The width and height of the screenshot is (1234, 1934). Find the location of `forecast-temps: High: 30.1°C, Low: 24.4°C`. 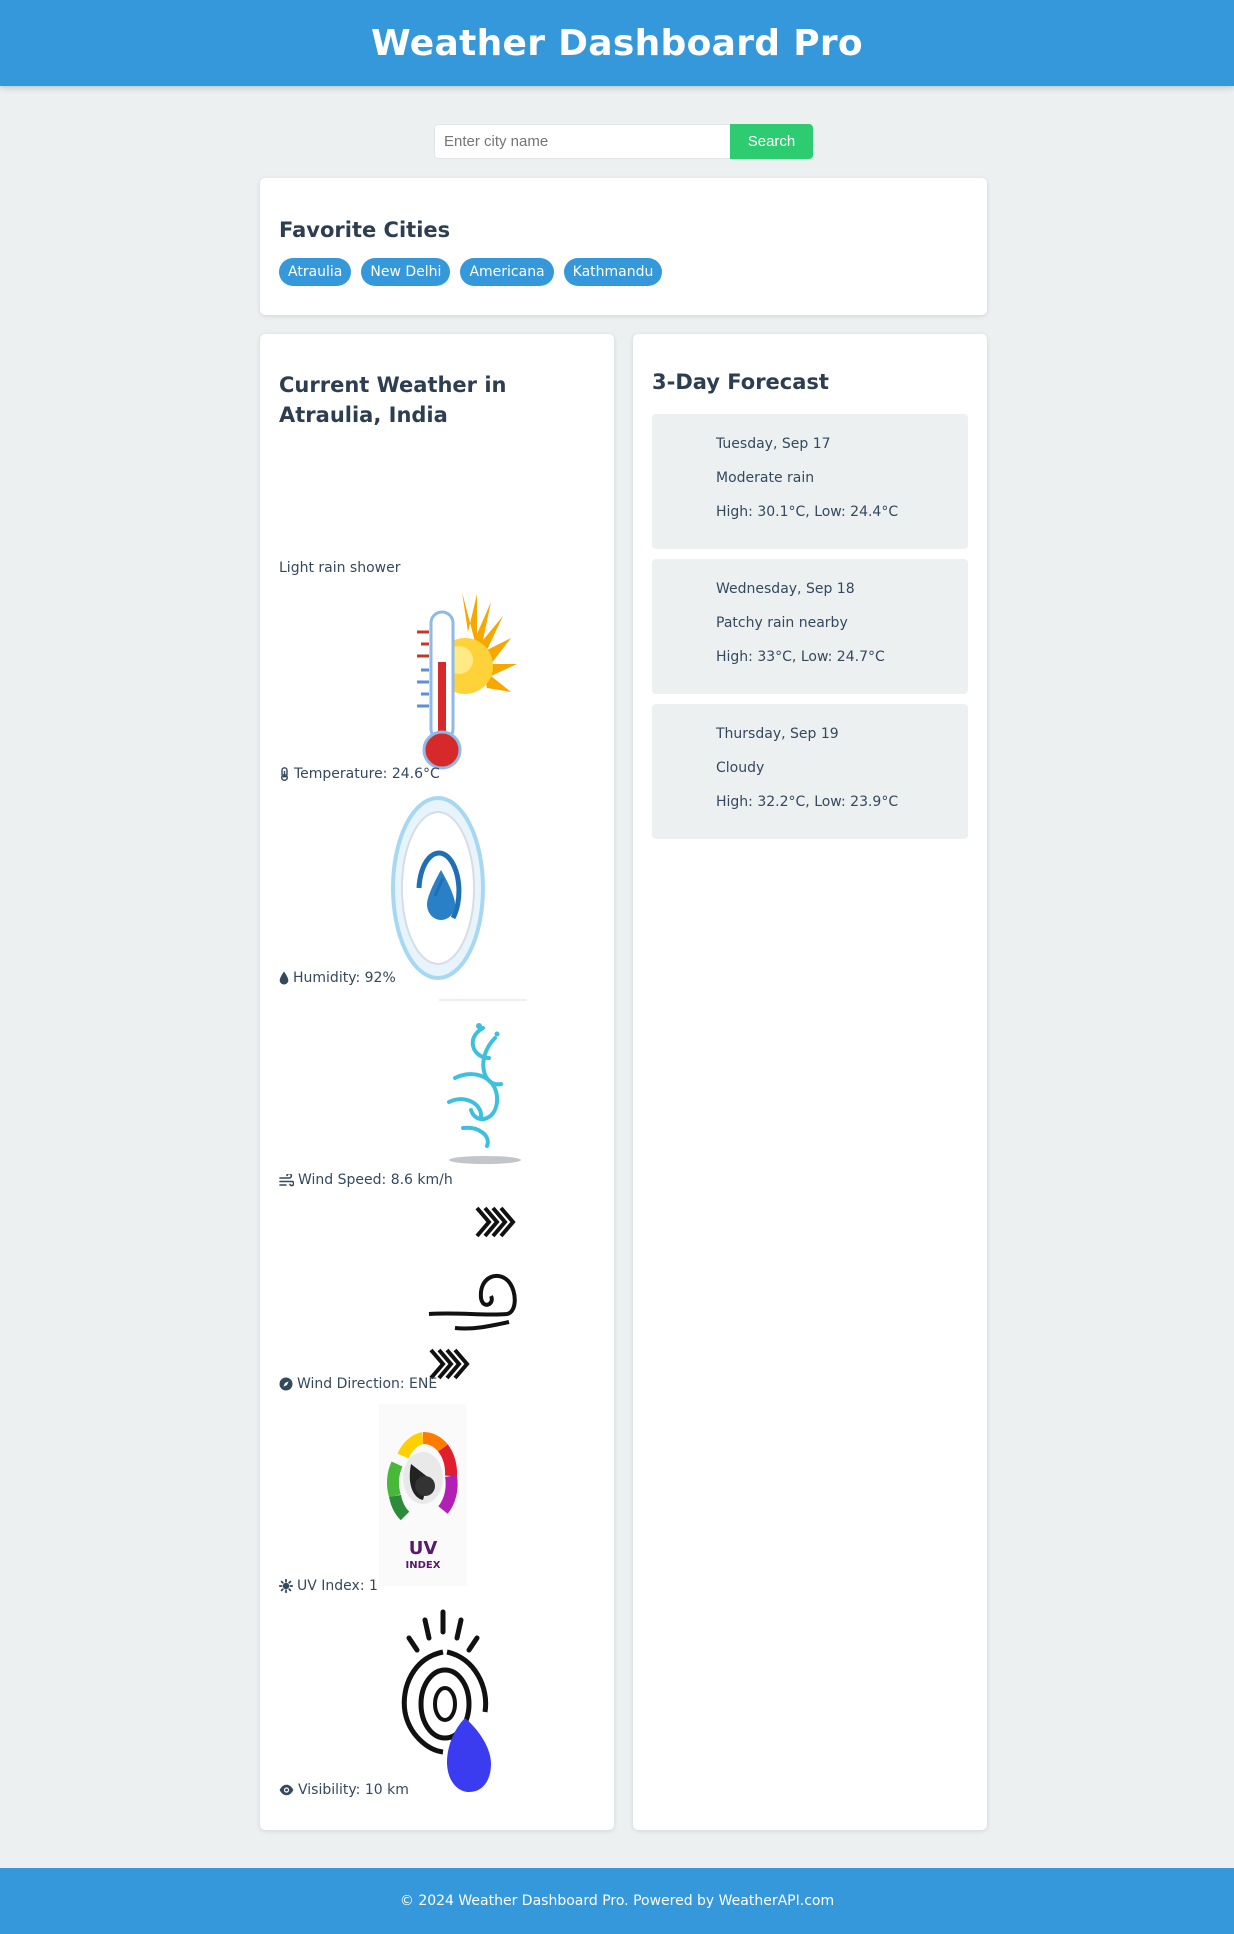

forecast-temps: High: 30.1°C, Low: 24.4°C is located at coordinates (807, 512).